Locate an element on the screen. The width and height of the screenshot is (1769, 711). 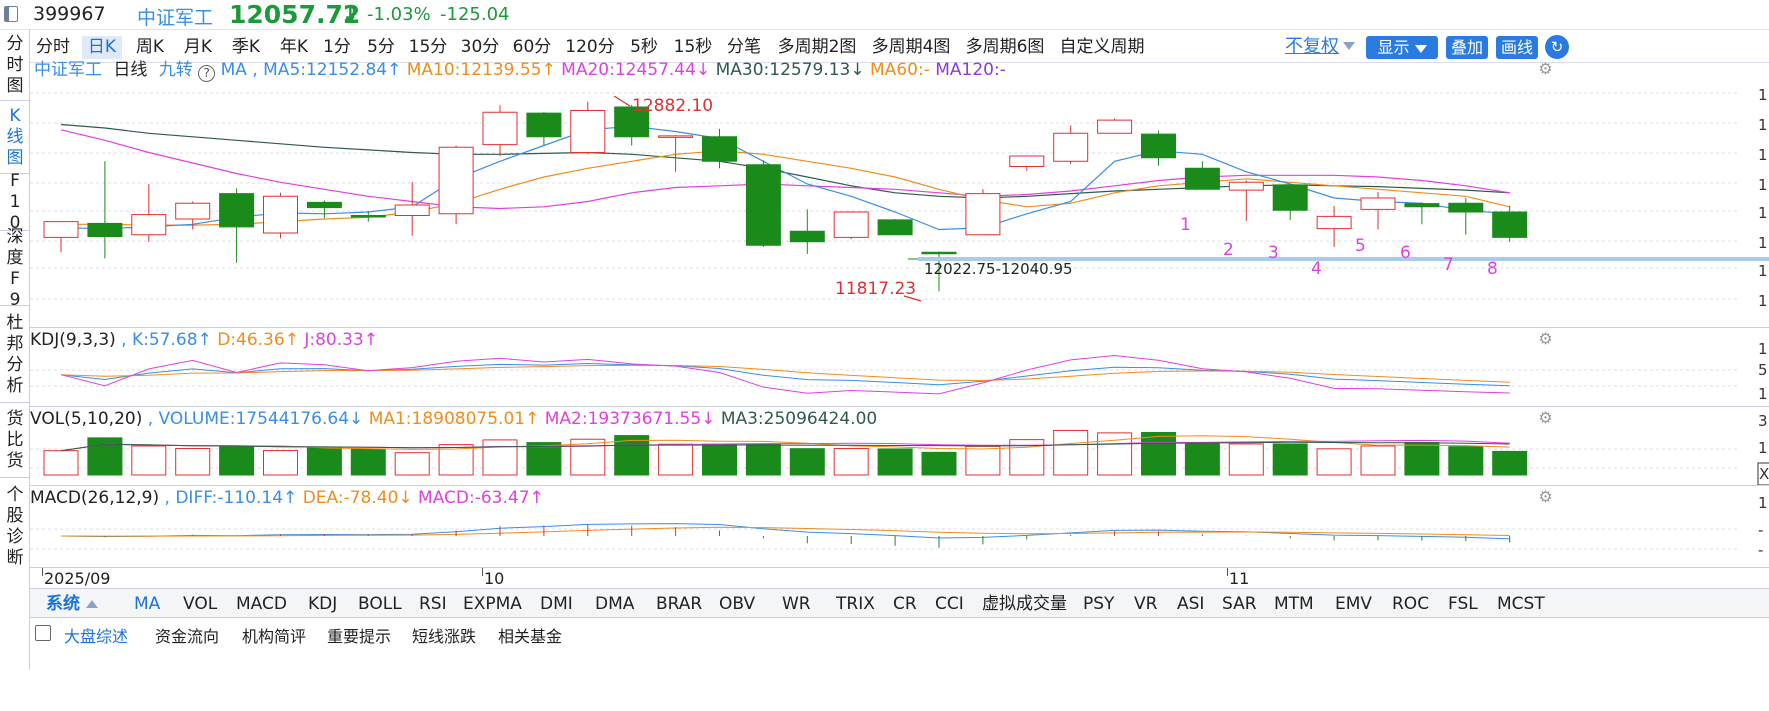
kdj-j: J:80.33↑ is located at coordinates (341, 340).